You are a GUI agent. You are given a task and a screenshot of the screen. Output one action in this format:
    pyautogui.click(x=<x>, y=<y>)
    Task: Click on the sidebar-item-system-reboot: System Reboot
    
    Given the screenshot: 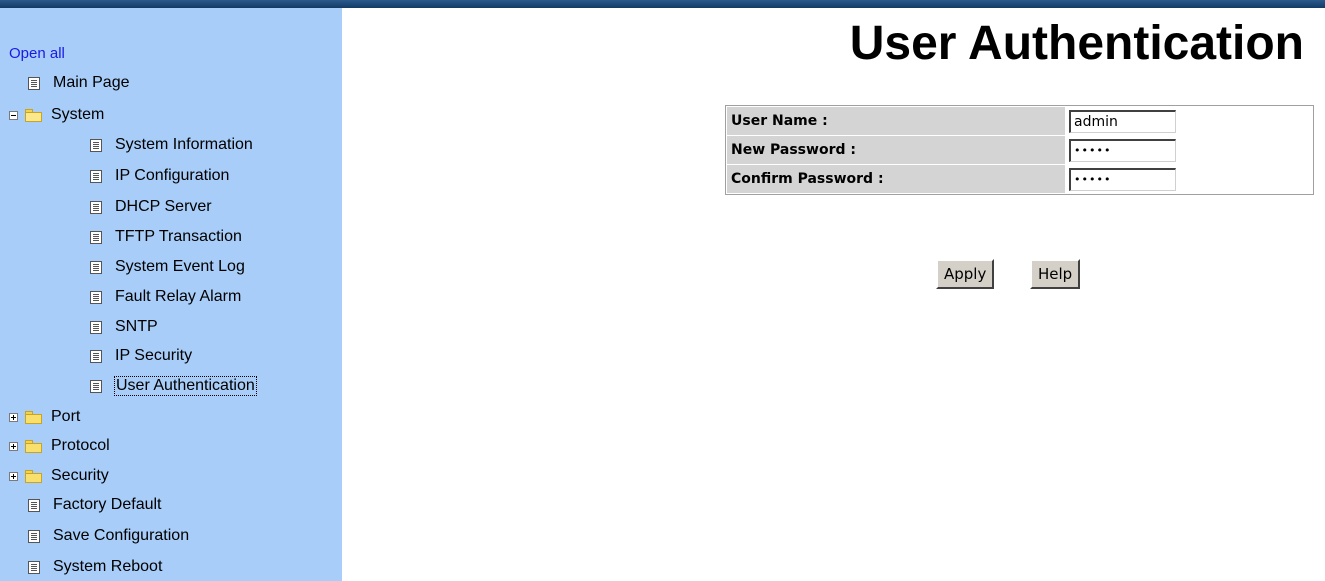 What is the action you would take?
    pyautogui.click(x=95, y=567)
    